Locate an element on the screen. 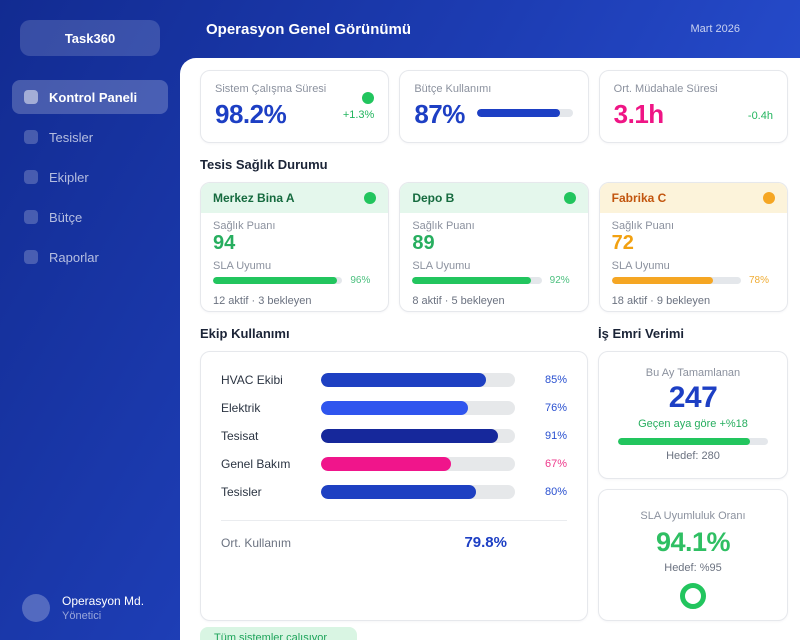  completed-progress is located at coordinates (693, 441).